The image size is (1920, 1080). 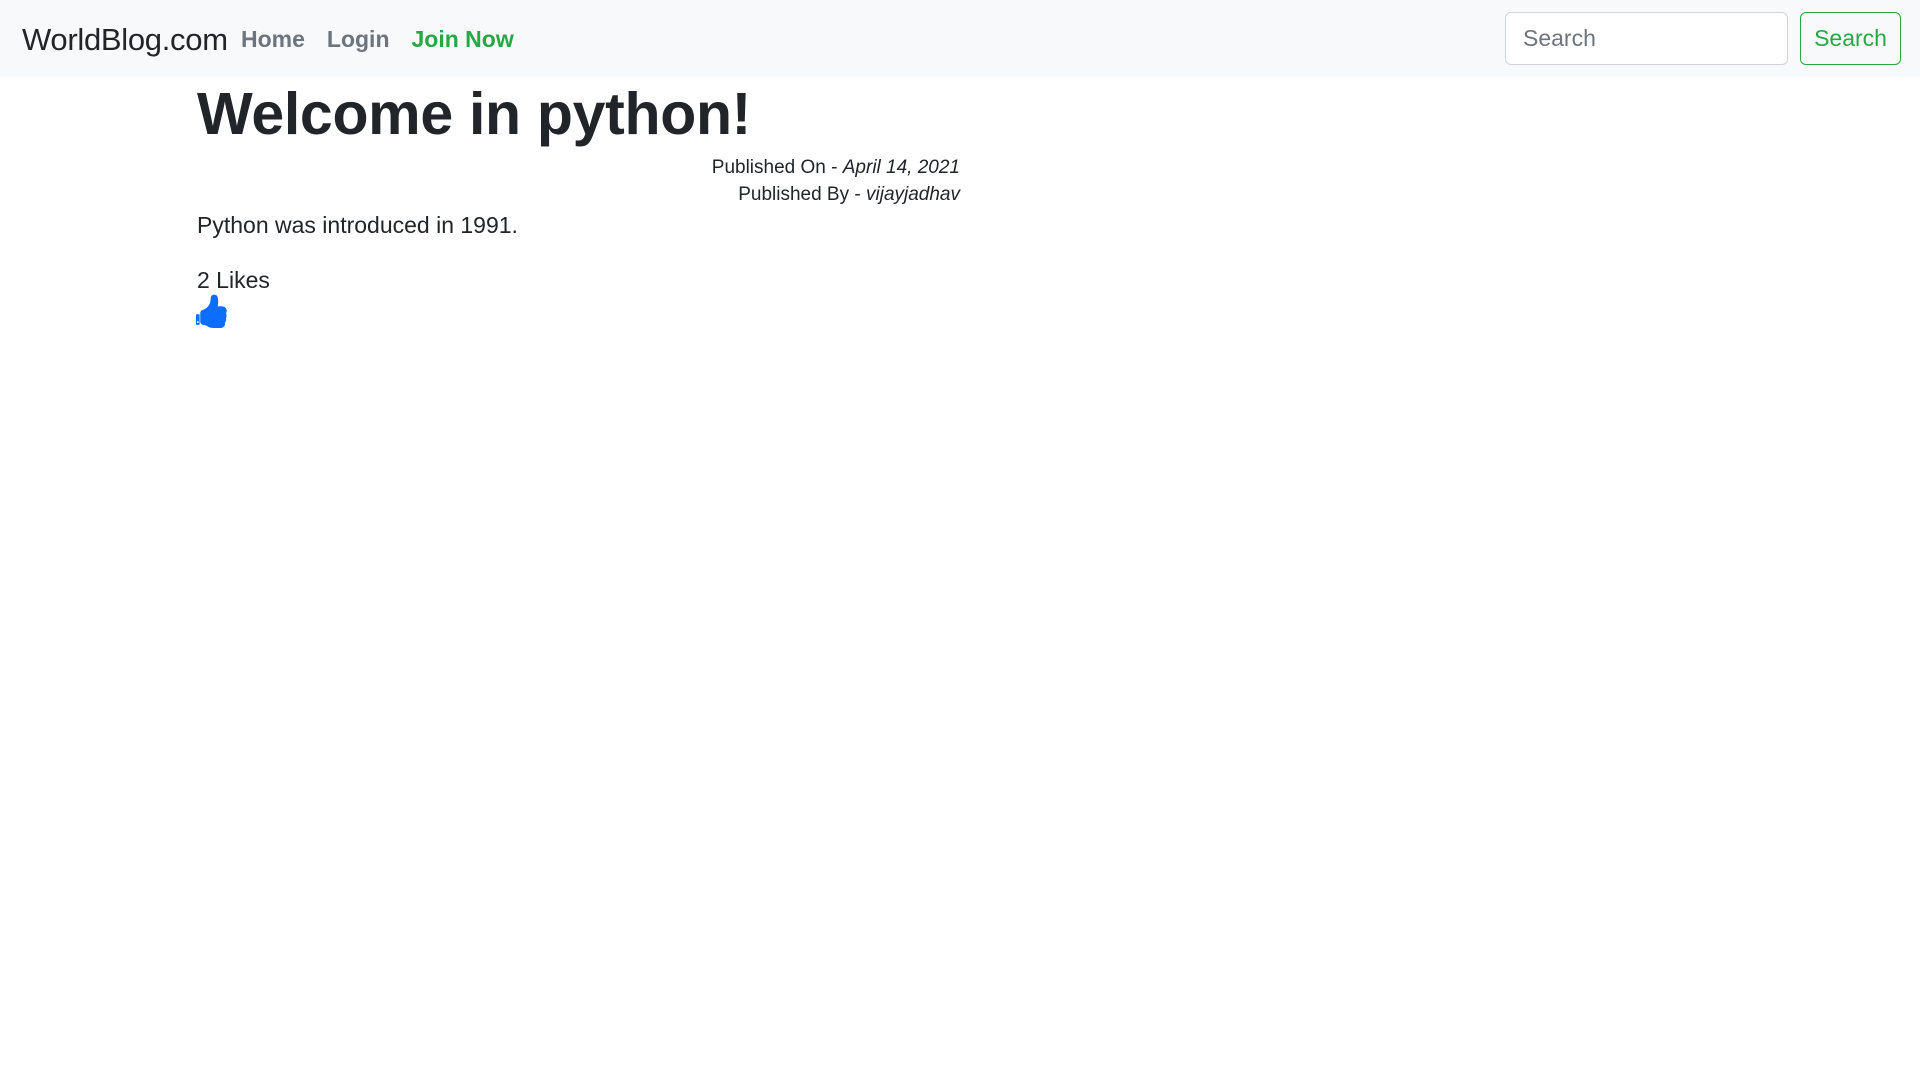 I want to click on likes-count: 2 Likes, so click(x=233, y=280).